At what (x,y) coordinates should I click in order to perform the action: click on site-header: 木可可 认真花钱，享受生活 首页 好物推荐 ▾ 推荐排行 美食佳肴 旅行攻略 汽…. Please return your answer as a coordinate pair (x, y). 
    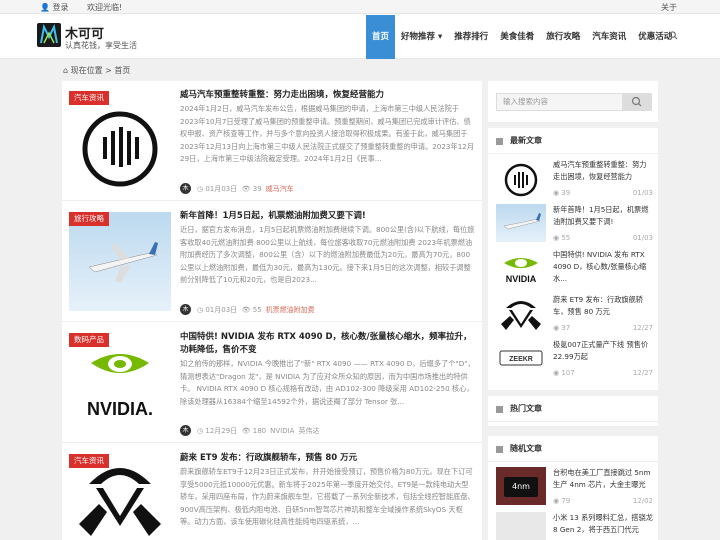
    Looking at the image, I should click on (360, 36).